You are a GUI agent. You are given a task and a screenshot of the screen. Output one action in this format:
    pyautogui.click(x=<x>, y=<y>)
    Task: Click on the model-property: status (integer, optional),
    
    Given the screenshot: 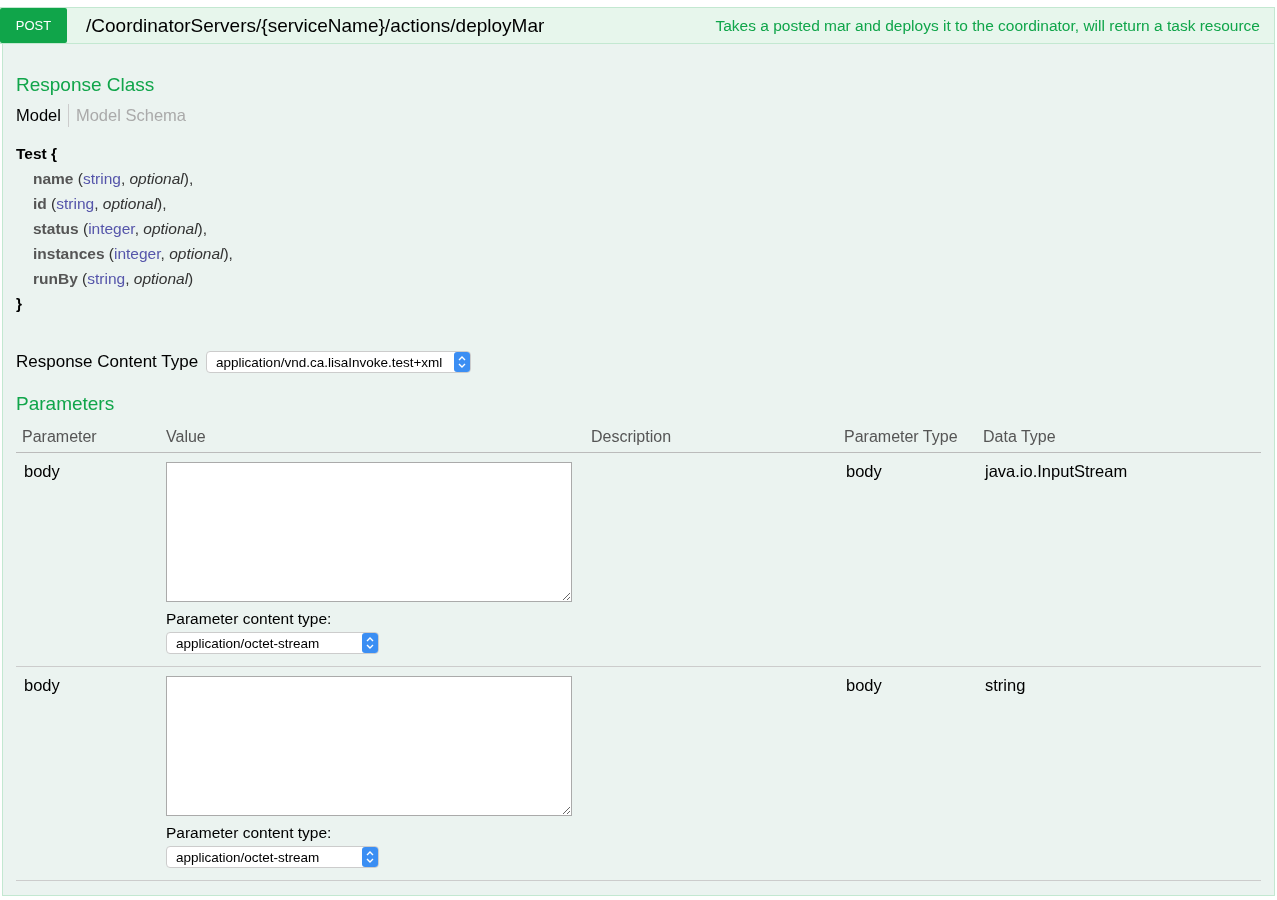 What is the action you would take?
    pyautogui.click(x=120, y=229)
    